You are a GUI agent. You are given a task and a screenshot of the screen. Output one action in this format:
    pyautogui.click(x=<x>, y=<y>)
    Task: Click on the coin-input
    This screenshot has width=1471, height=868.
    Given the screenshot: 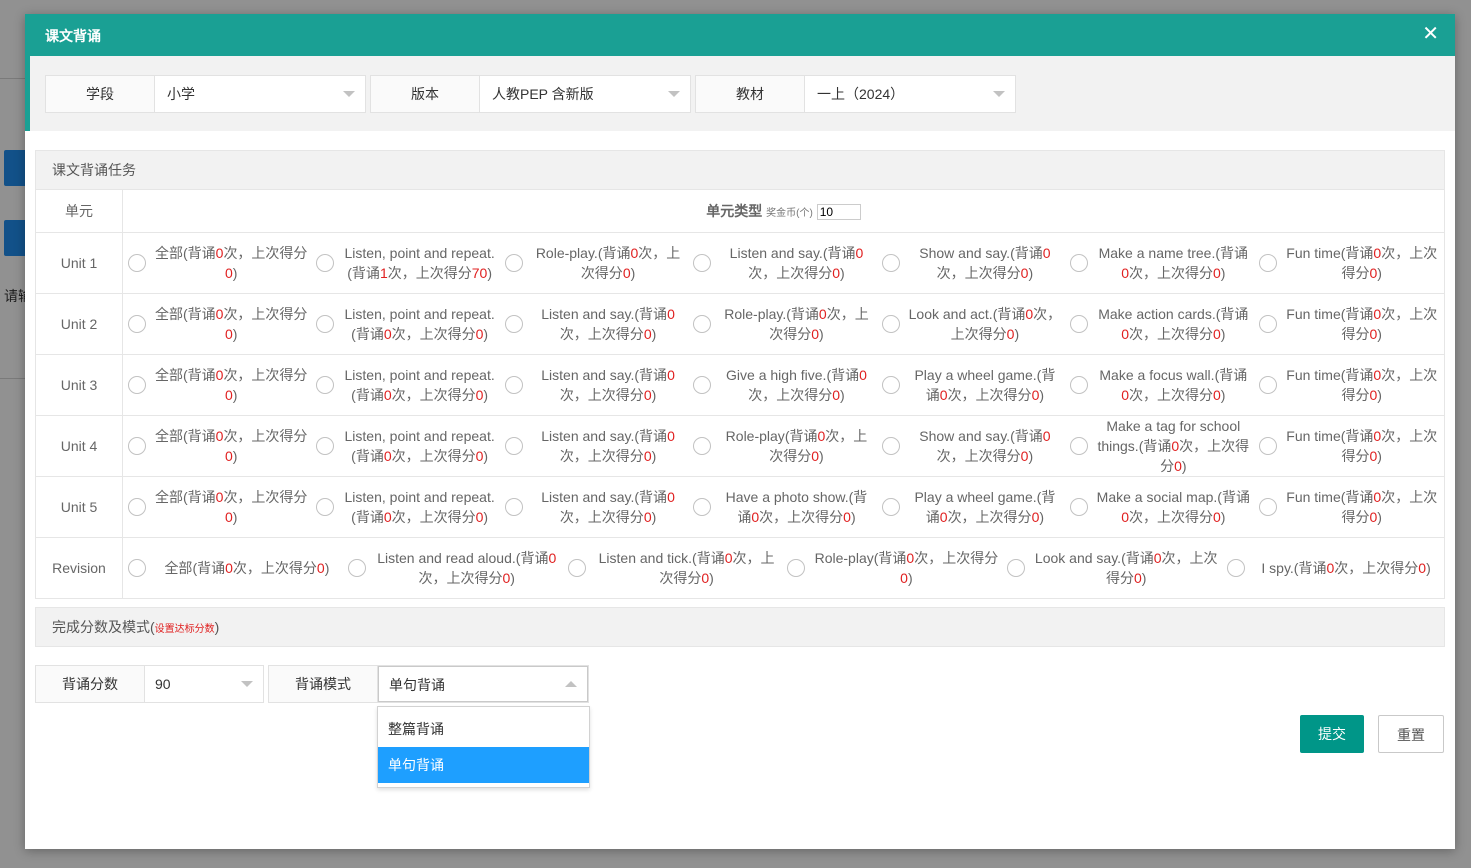 What is the action you would take?
    pyautogui.click(x=838, y=212)
    